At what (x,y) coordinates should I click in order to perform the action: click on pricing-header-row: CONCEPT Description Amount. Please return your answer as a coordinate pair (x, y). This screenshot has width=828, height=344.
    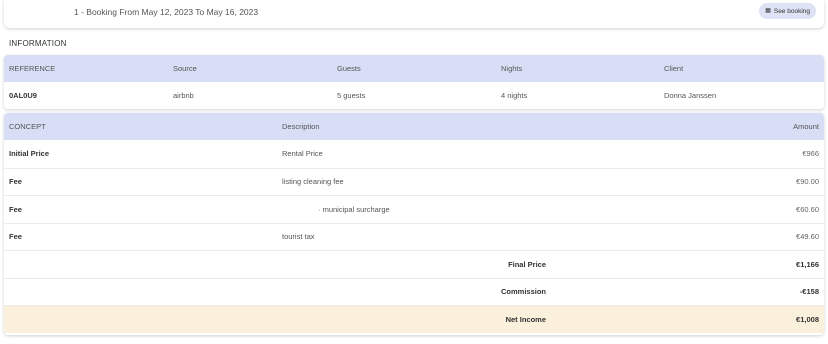
    Looking at the image, I should click on (414, 126).